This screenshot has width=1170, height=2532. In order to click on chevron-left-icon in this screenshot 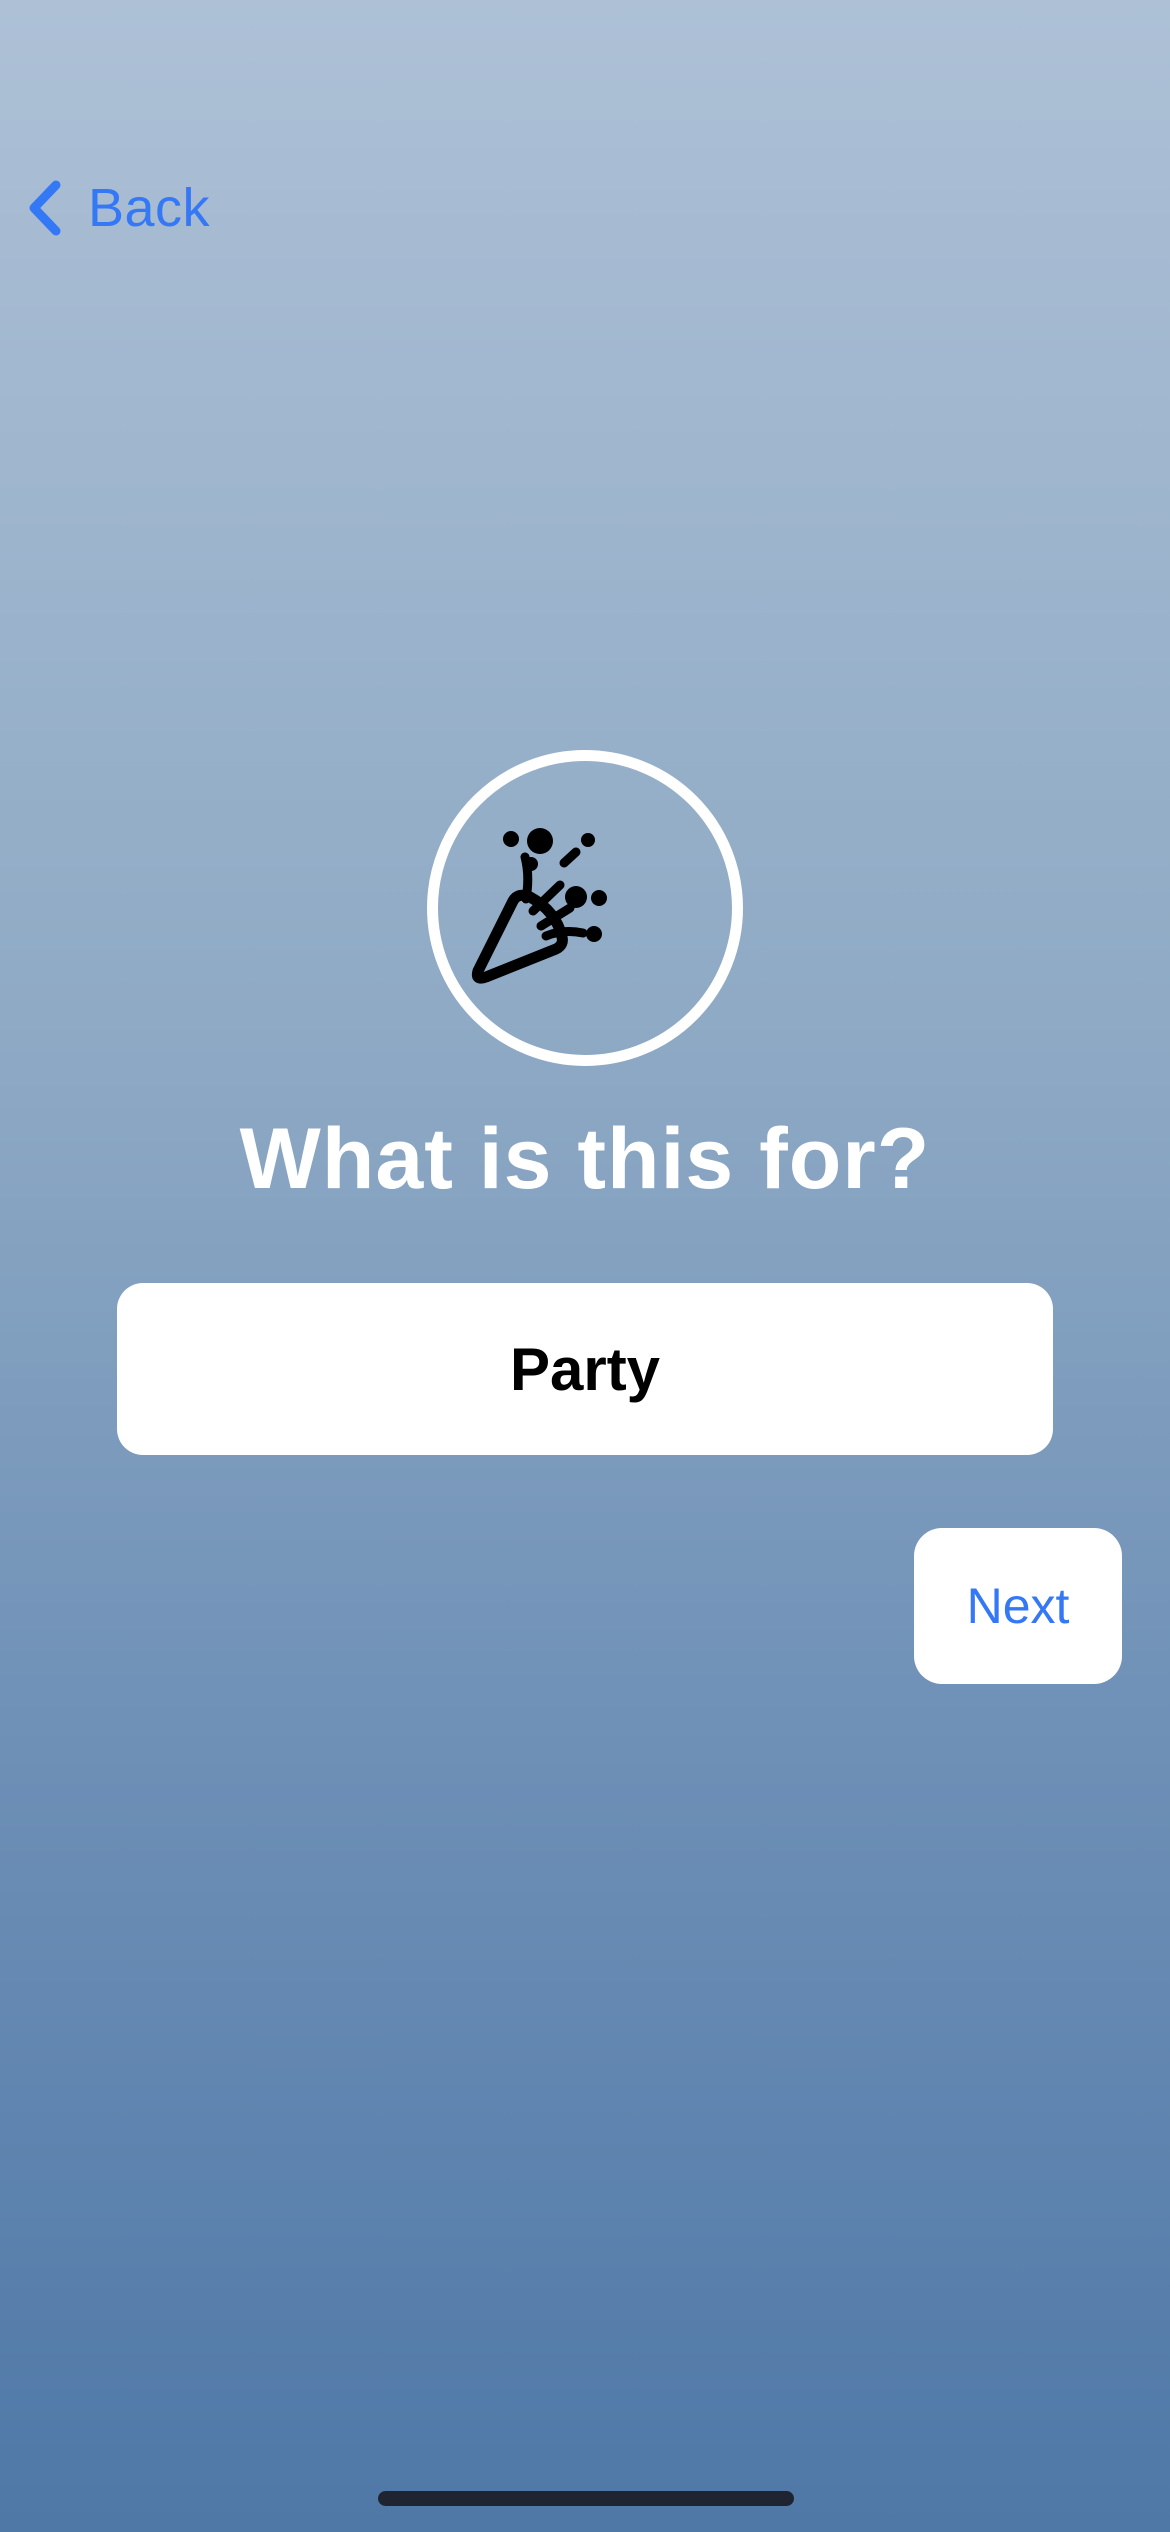, I will do `click(45, 208)`.